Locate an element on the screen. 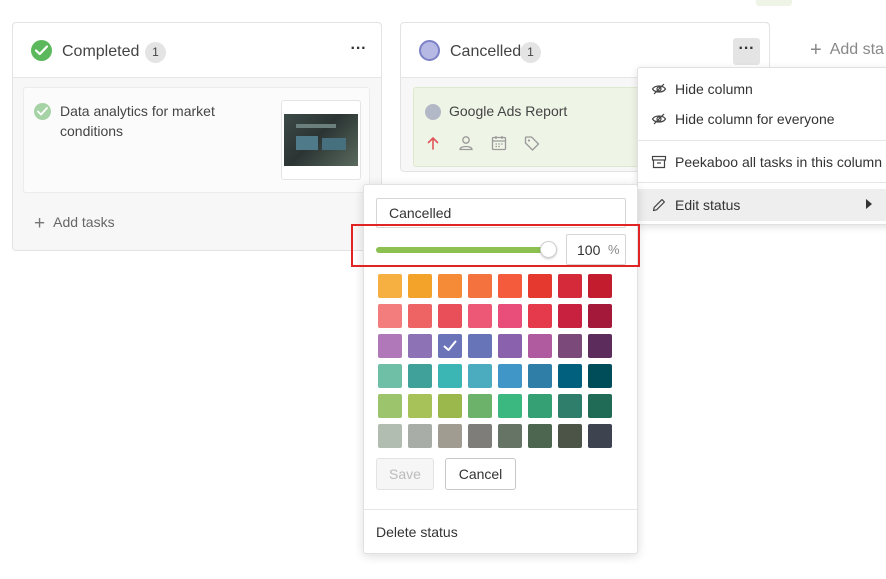  column-header: Completed 1 ··· is located at coordinates (197, 50).